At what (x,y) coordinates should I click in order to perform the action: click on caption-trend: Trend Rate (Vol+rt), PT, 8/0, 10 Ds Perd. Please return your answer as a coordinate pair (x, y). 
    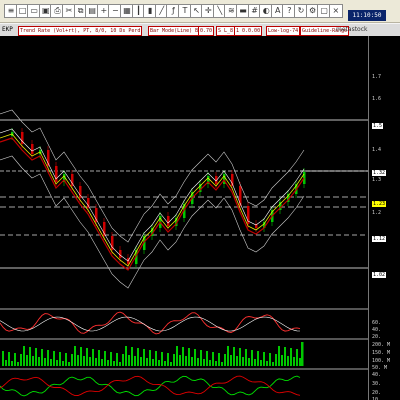
    Looking at the image, I should click on (80, 31).